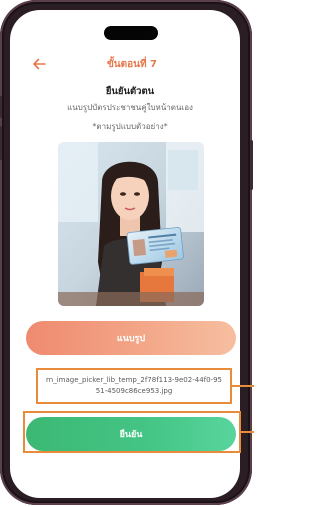  What do you see at coordinates (243, 386) in the screenshot?
I see `file-callout-line` at bounding box center [243, 386].